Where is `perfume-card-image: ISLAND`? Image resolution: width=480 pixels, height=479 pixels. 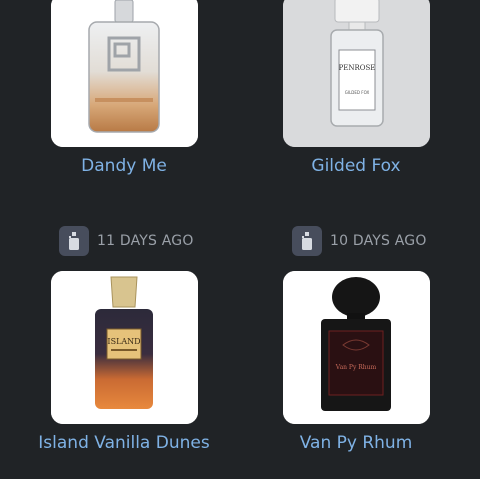
perfume-card-image: ISLAND is located at coordinates (124, 347).